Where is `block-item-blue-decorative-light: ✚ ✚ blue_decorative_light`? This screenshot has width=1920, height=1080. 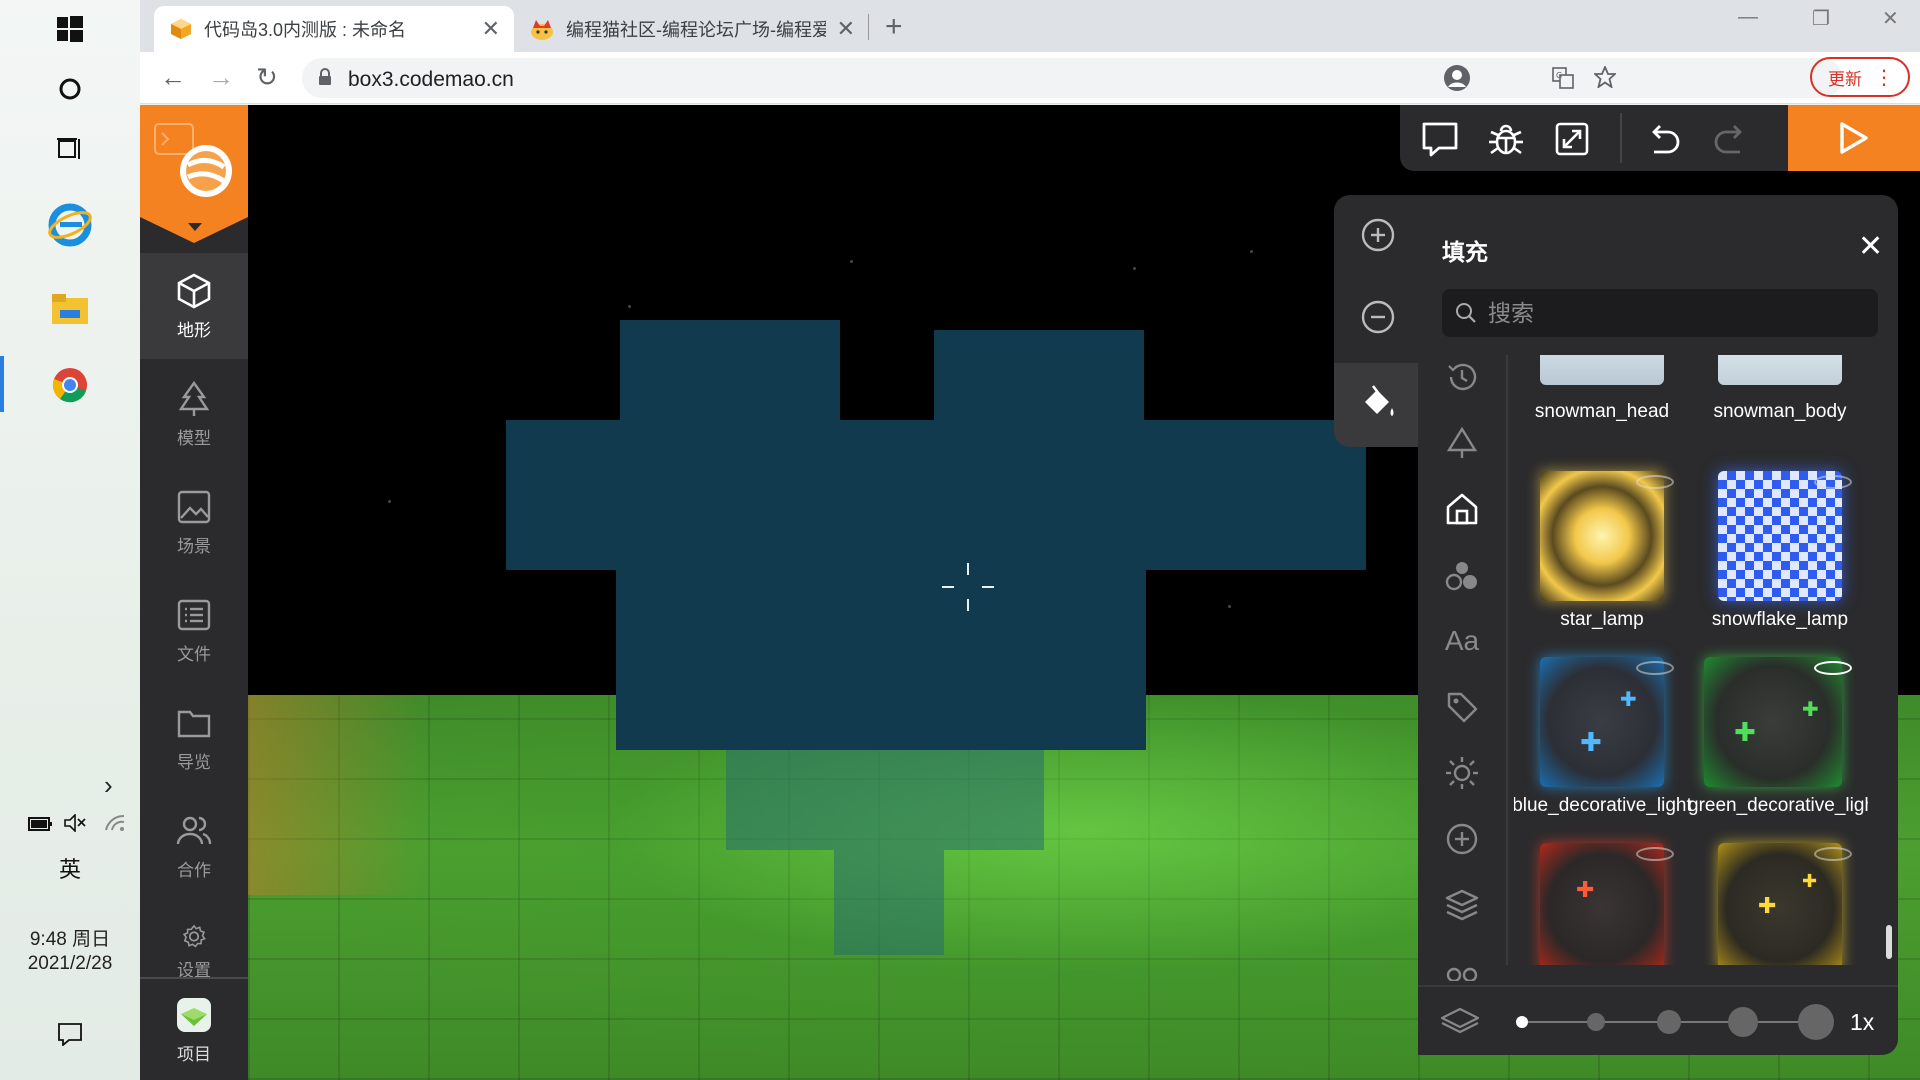 block-item-blue-decorative-light: ✚ ✚ blue_decorative_light is located at coordinates (1603, 750).